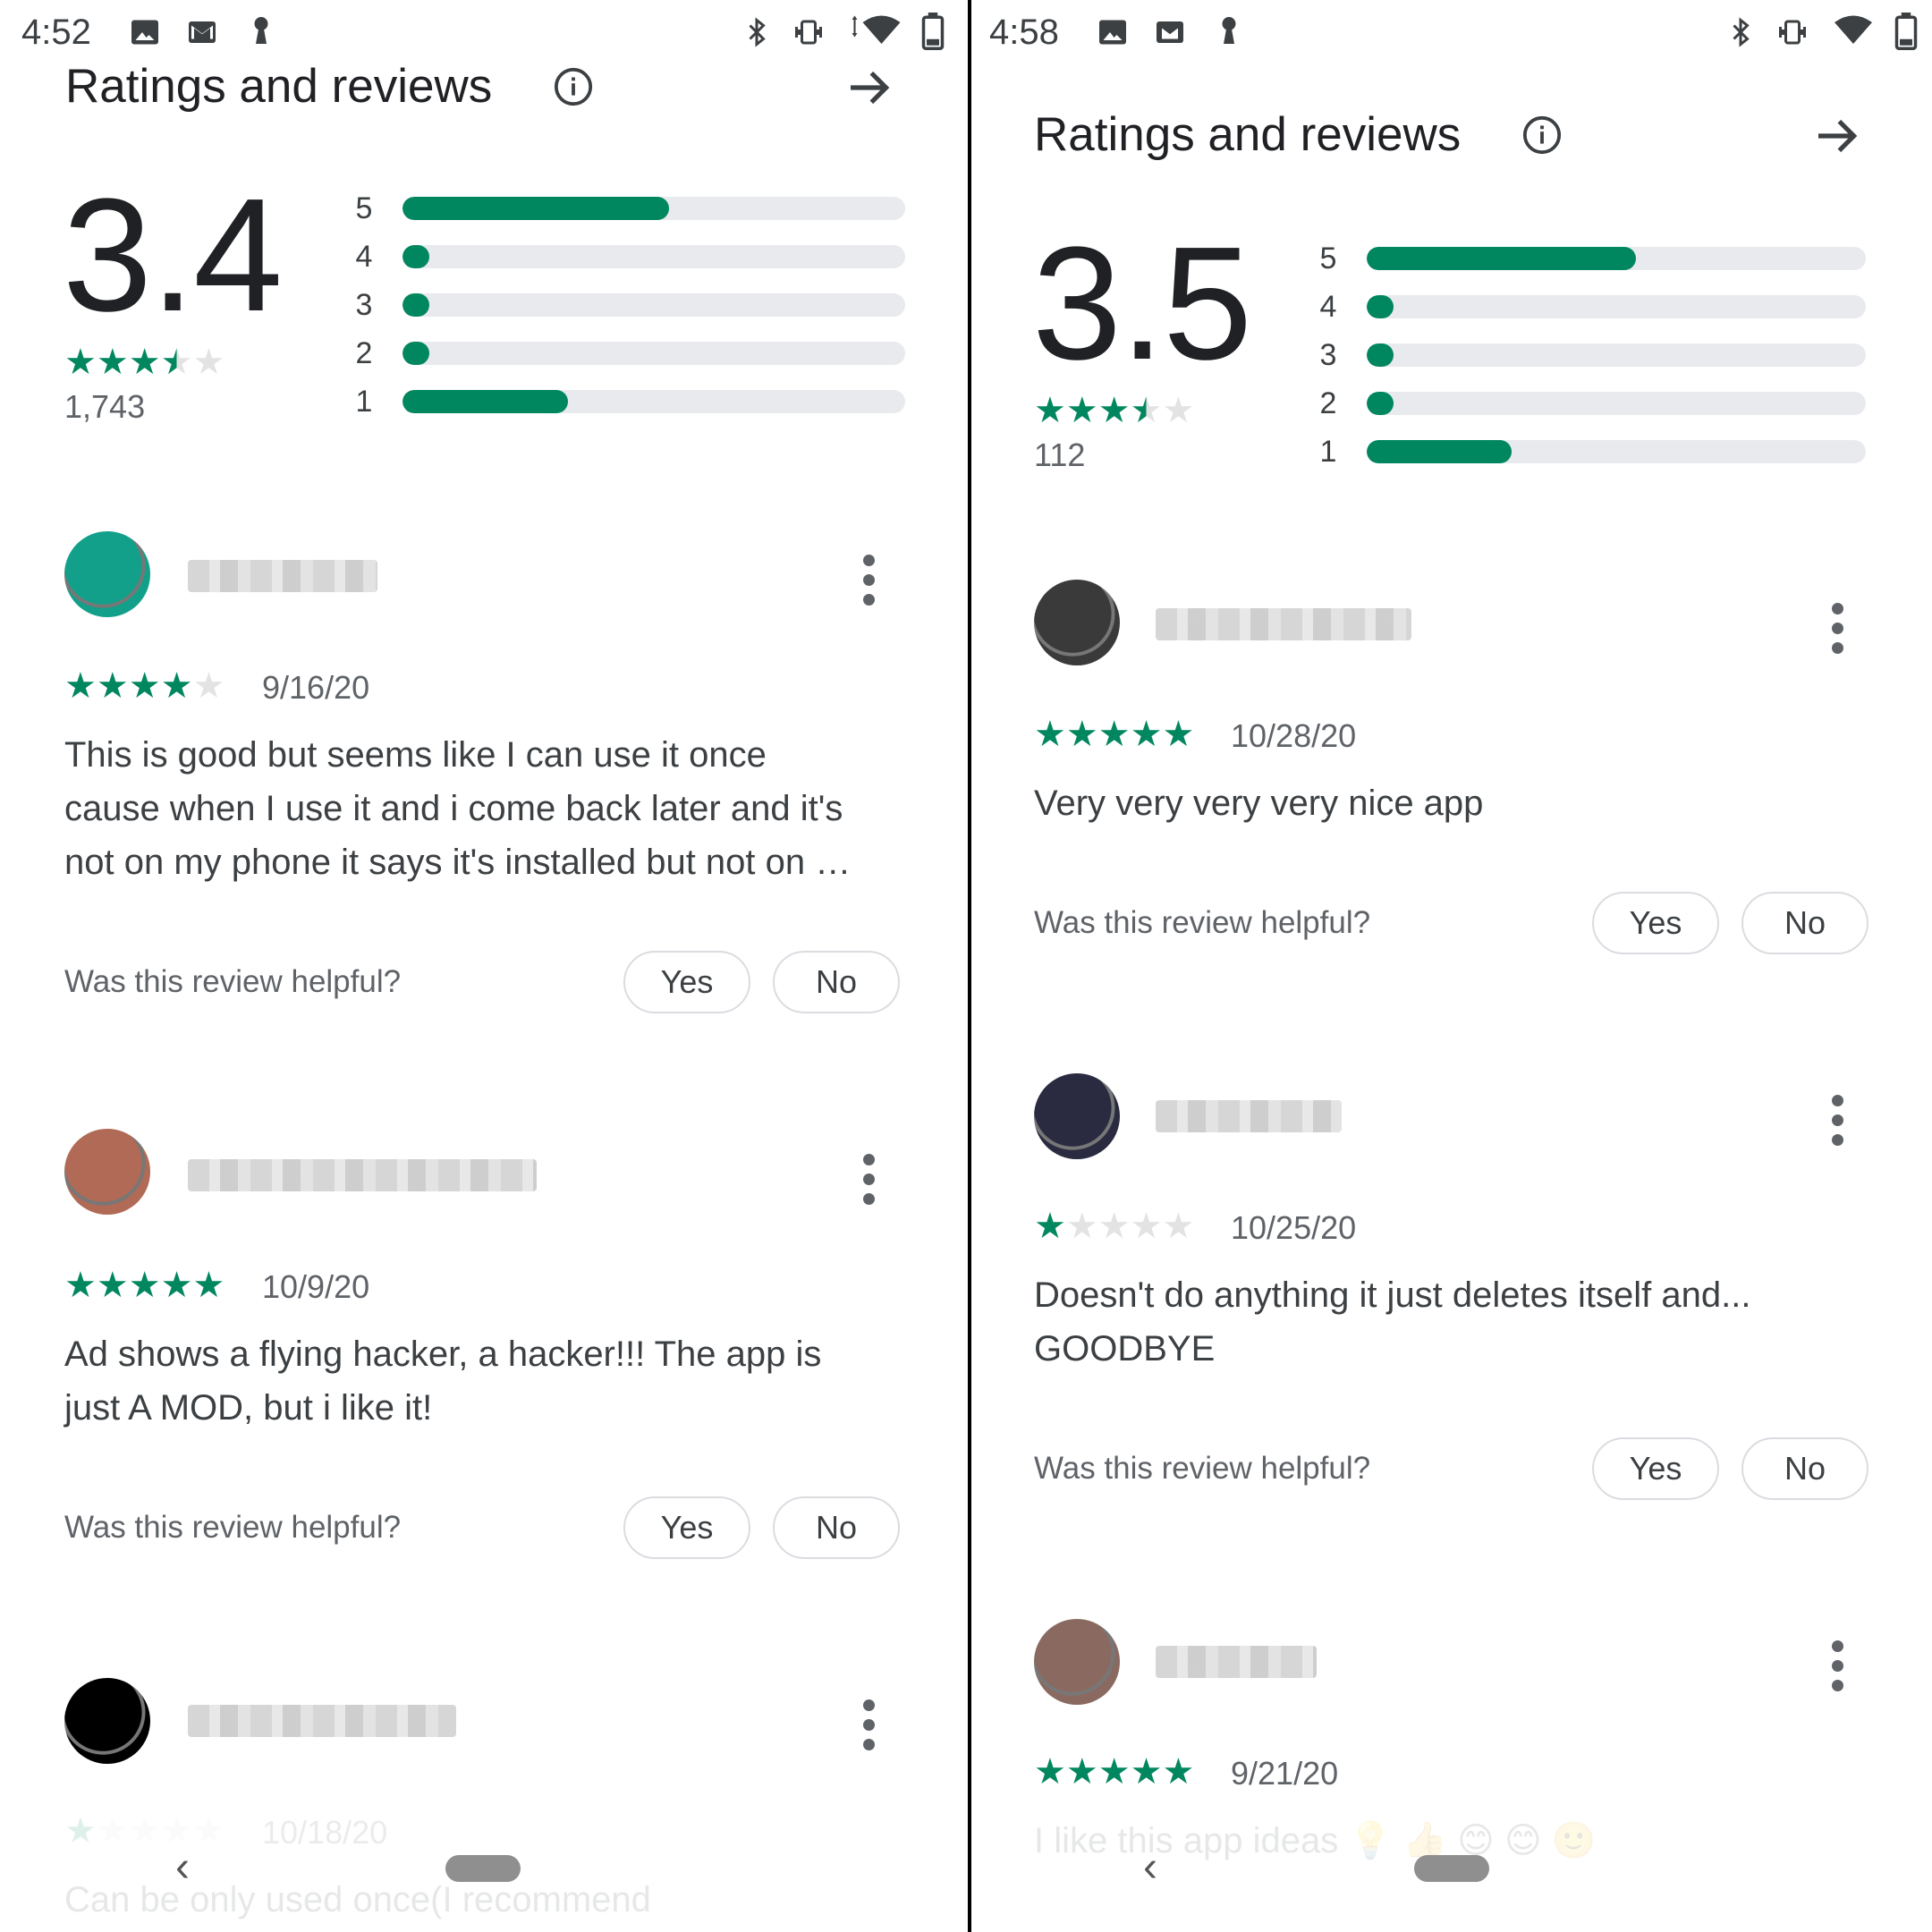 This screenshot has height=1932, width=1932. I want to click on distribution-row: 3, so click(1590, 355).